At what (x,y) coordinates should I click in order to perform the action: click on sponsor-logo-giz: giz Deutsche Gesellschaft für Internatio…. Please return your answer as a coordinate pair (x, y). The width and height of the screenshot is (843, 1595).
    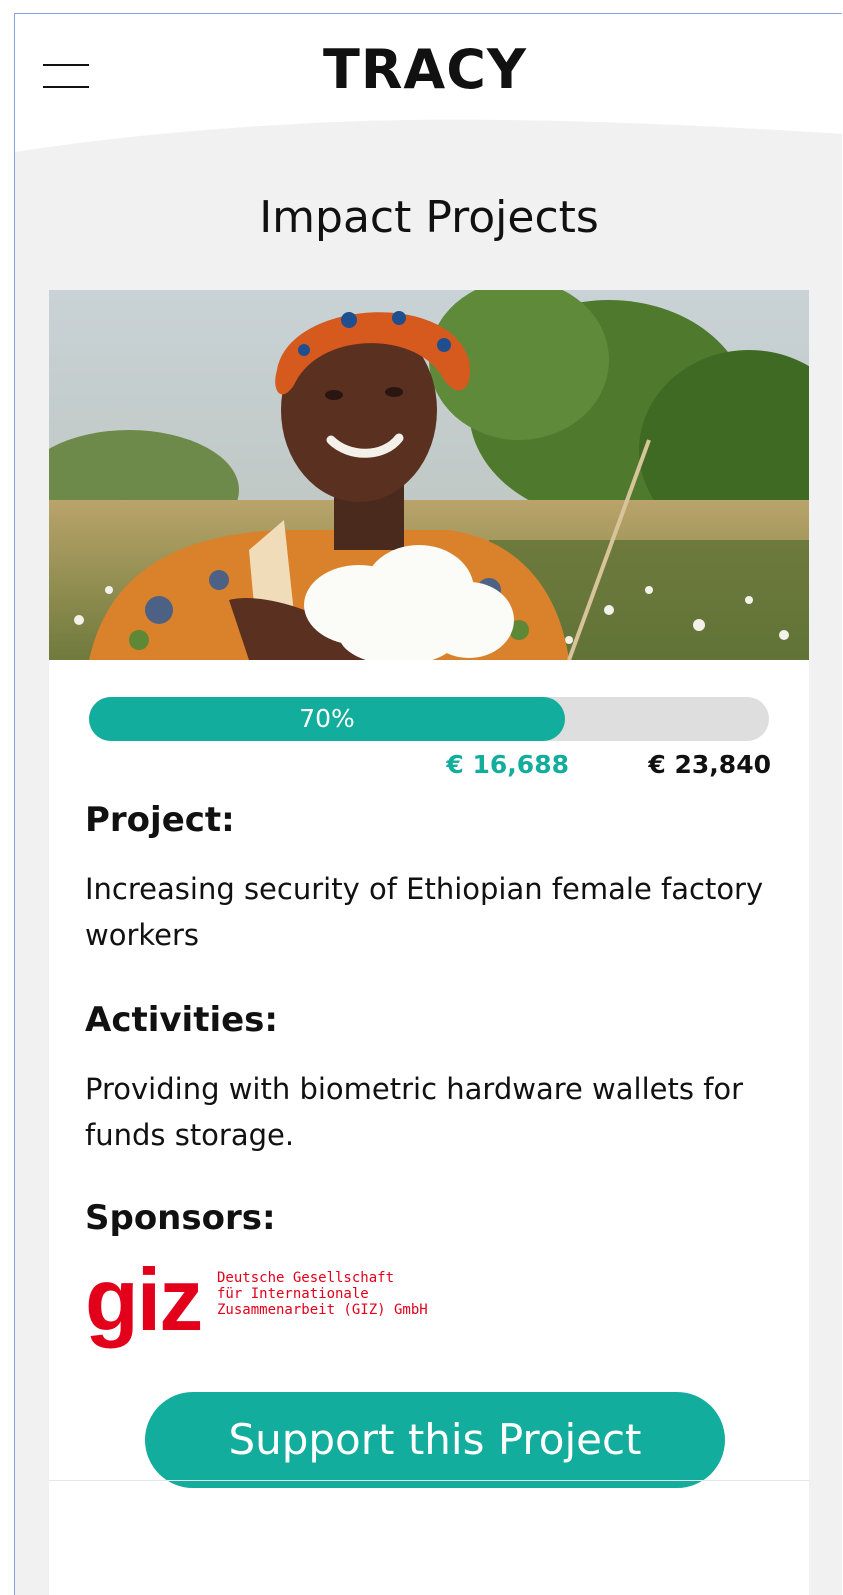
    Looking at the image, I should click on (285, 1302).